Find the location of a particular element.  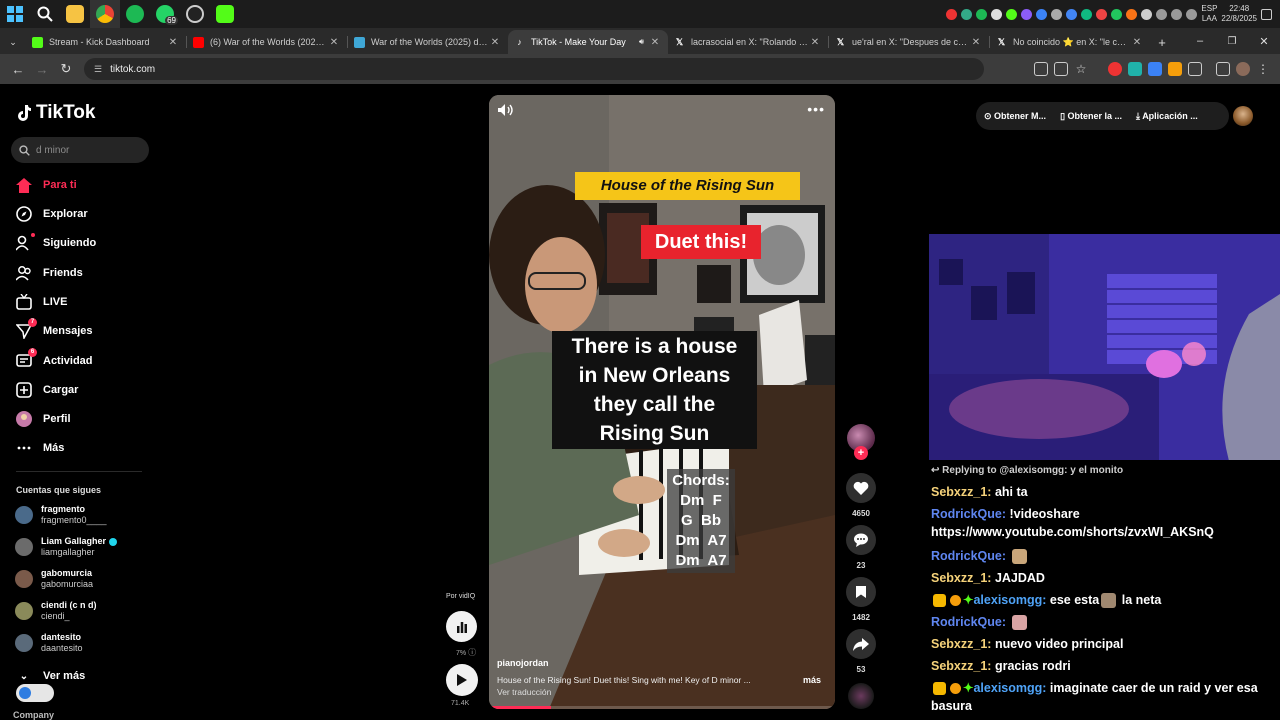

comment-button: 23 is located at coordinates (861, 547).